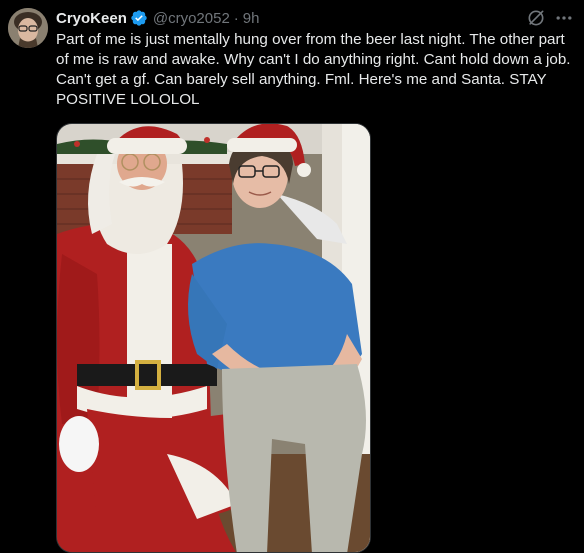 The height and width of the screenshot is (553, 584). Describe the element at coordinates (139, 18) in the screenshot. I see `verified-badge-icon` at that location.